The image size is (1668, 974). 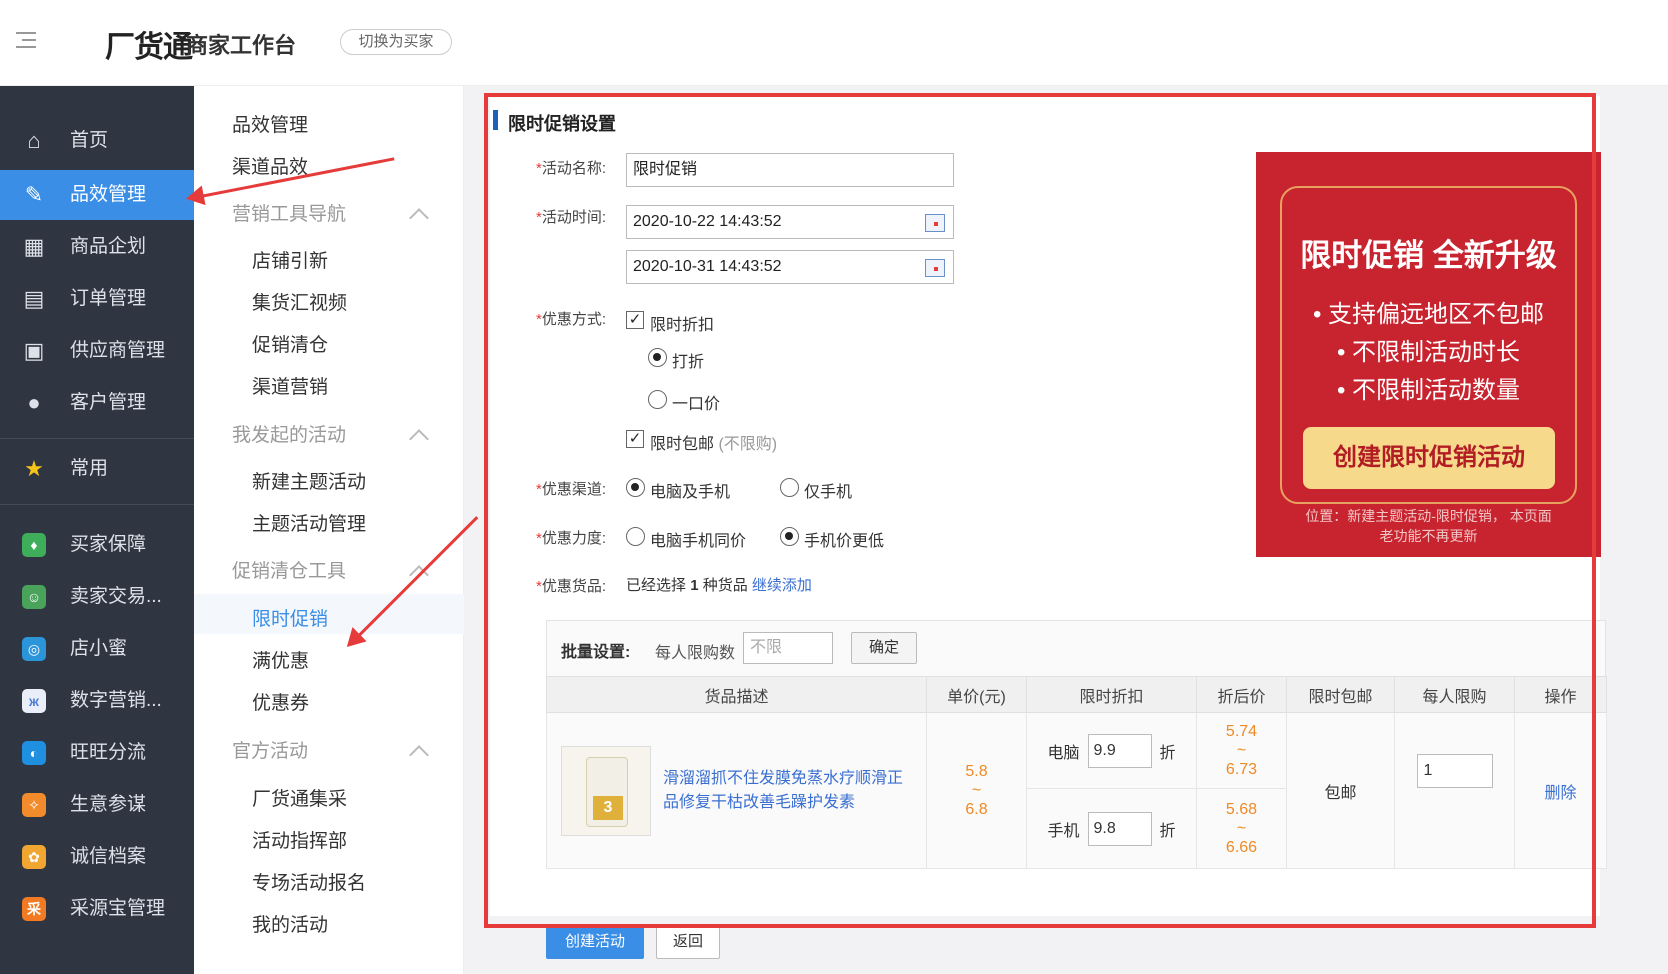 What do you see at coordinates (280, 701) in the screenshot?
I see `subnav-item-coupon: 优惠券` at bounding box center [280, 701].